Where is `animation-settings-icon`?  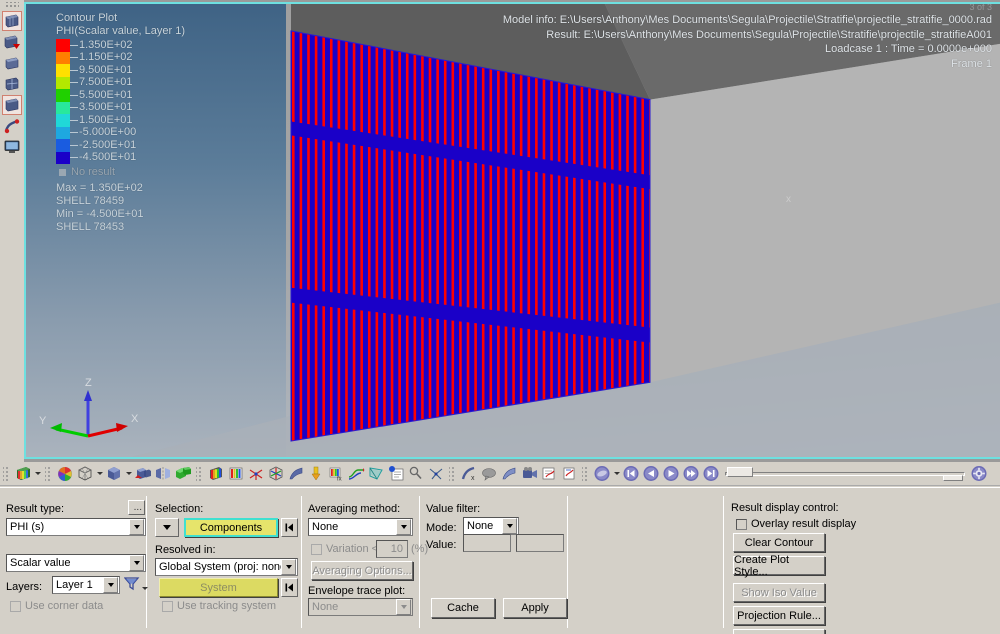 animation-settings-icon is located at coordinates (979, 474).